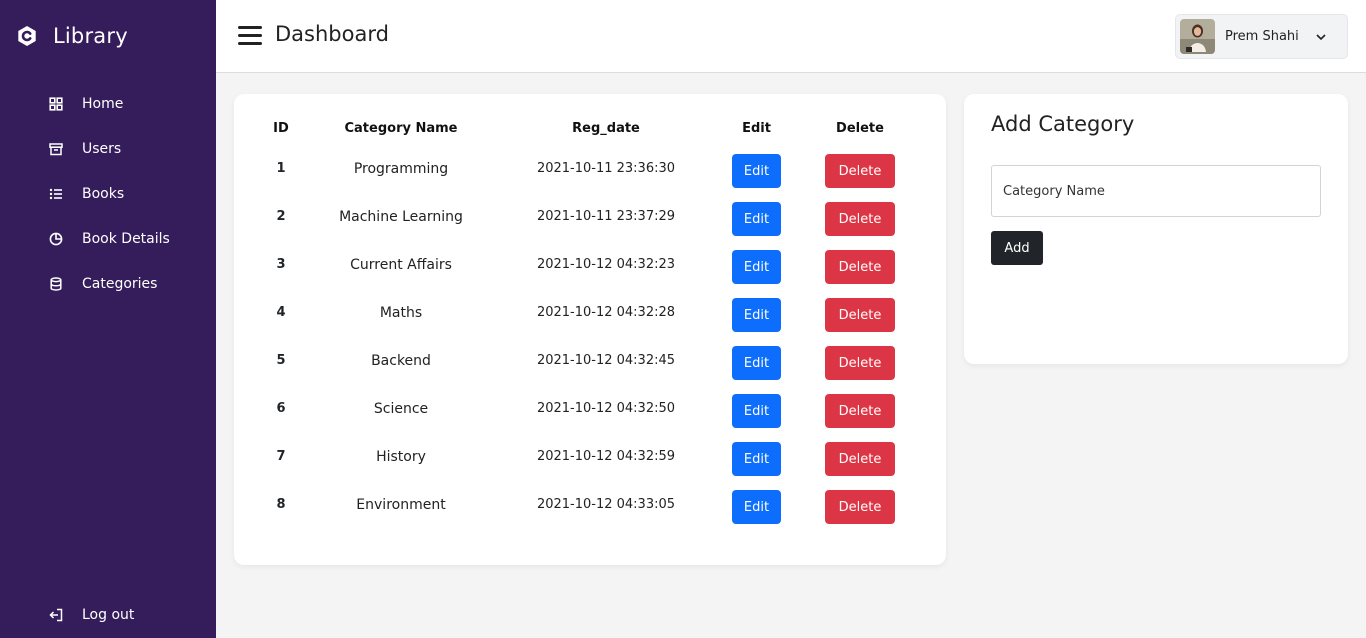  What do you see at coordinates (56, 103) in the screenshot?
I see `grid-icon` at bounding box center [56, 103].